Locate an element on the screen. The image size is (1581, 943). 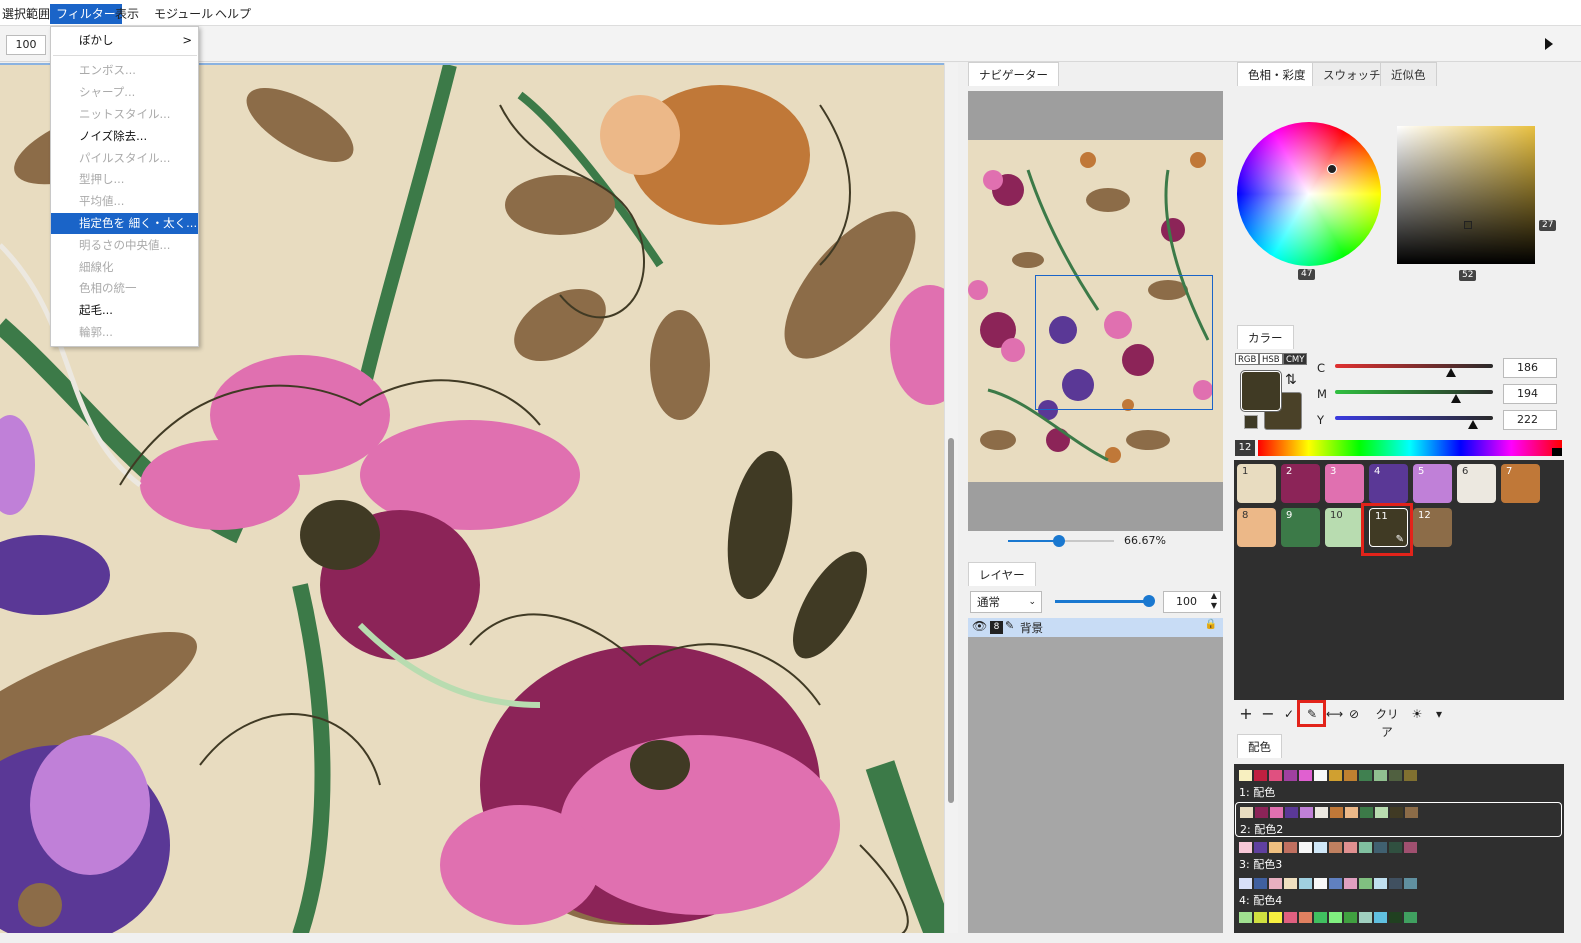
swatch-number: 5 is located at coordinates (1421, 471).